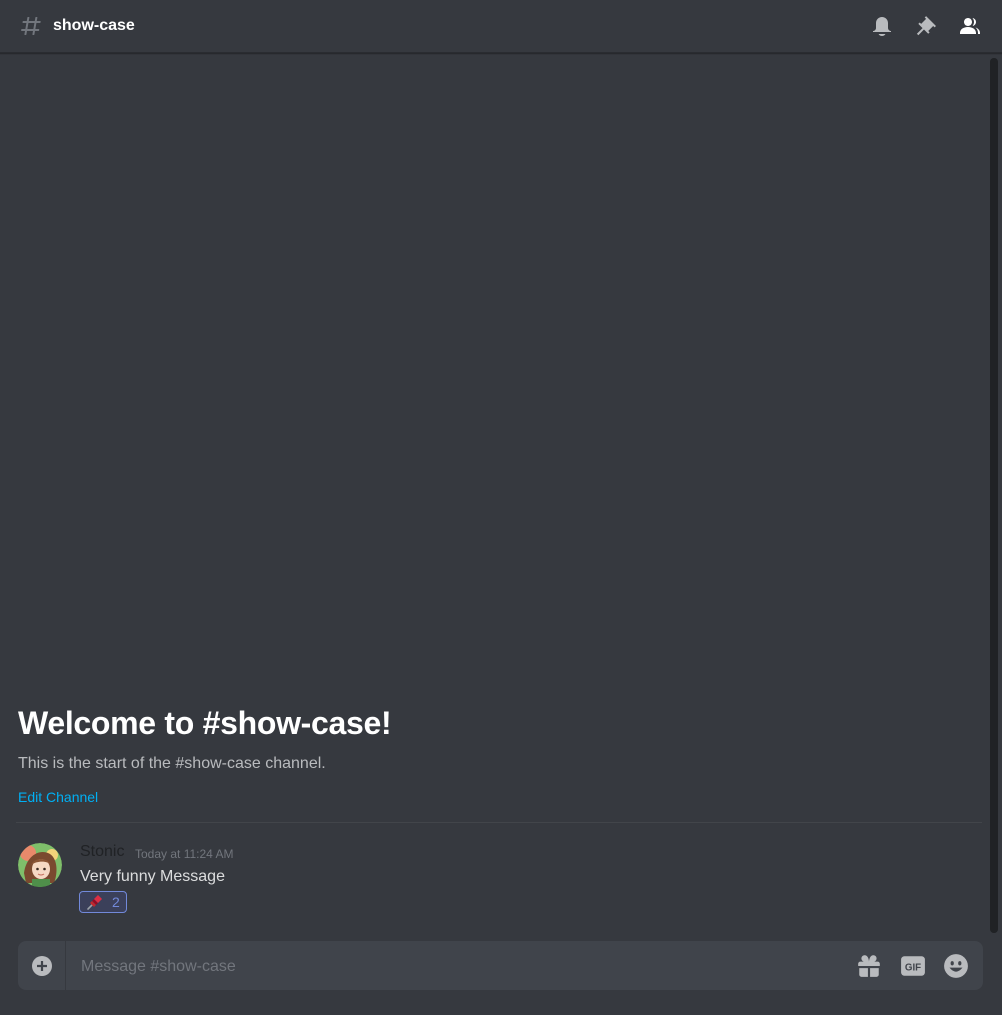  What do you see at coordinates (31, 26) in the screenshot?
I see `hash-icon` at bounding box center [31, 26].